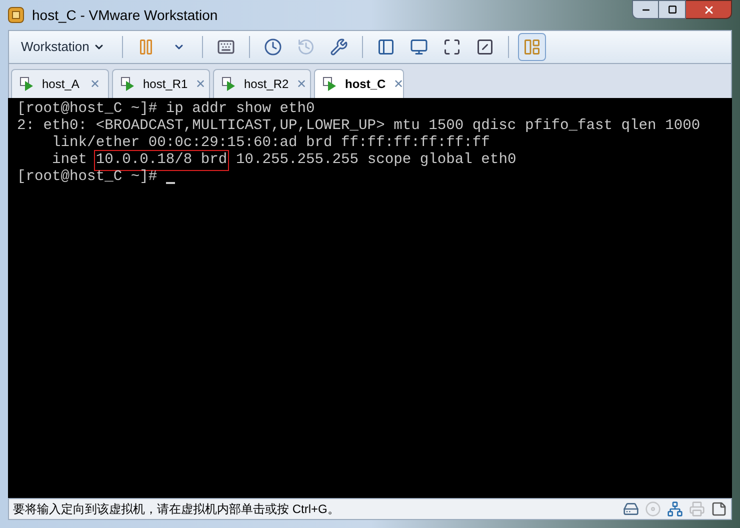 This screenshot has height=528, width=740. Describe the element at coordinates (419, 47) in the screenshot. I see `monitor-icon` at that location.